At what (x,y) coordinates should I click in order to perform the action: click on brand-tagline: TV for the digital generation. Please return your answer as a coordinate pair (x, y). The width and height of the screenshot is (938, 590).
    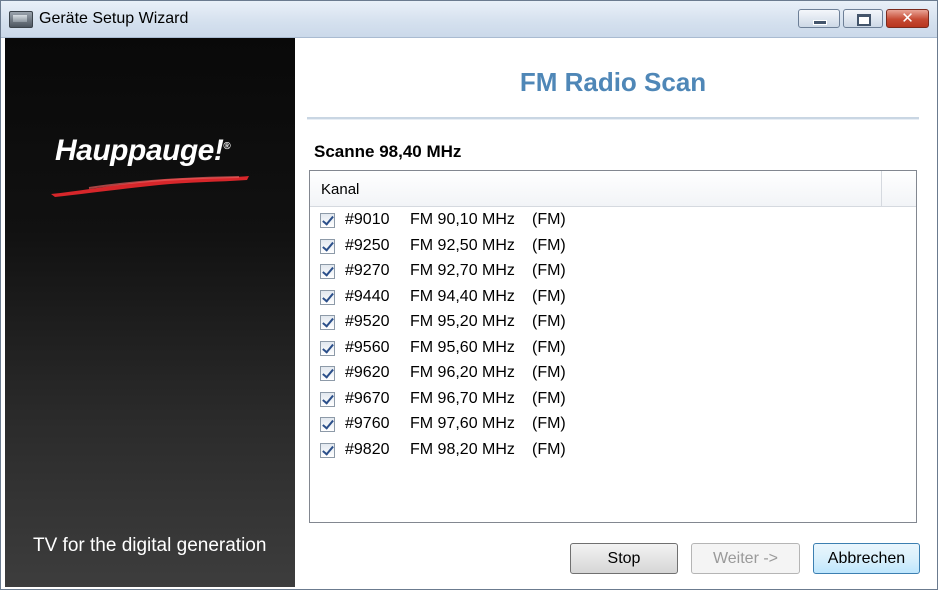
    Looking at the image, I should click on (150, 545).